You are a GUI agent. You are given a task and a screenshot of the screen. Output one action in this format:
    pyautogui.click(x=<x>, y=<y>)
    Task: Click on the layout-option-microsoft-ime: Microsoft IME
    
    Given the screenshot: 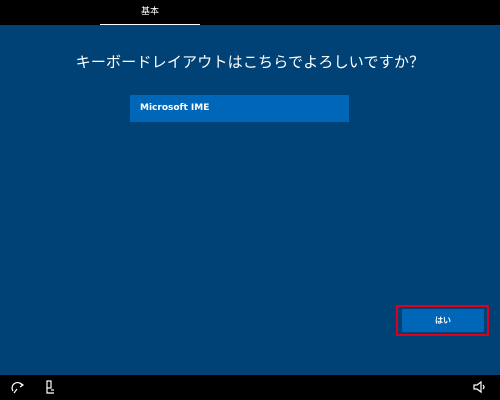 What is the action you would take?
    pyautogui.click(x=239, y=108)
    